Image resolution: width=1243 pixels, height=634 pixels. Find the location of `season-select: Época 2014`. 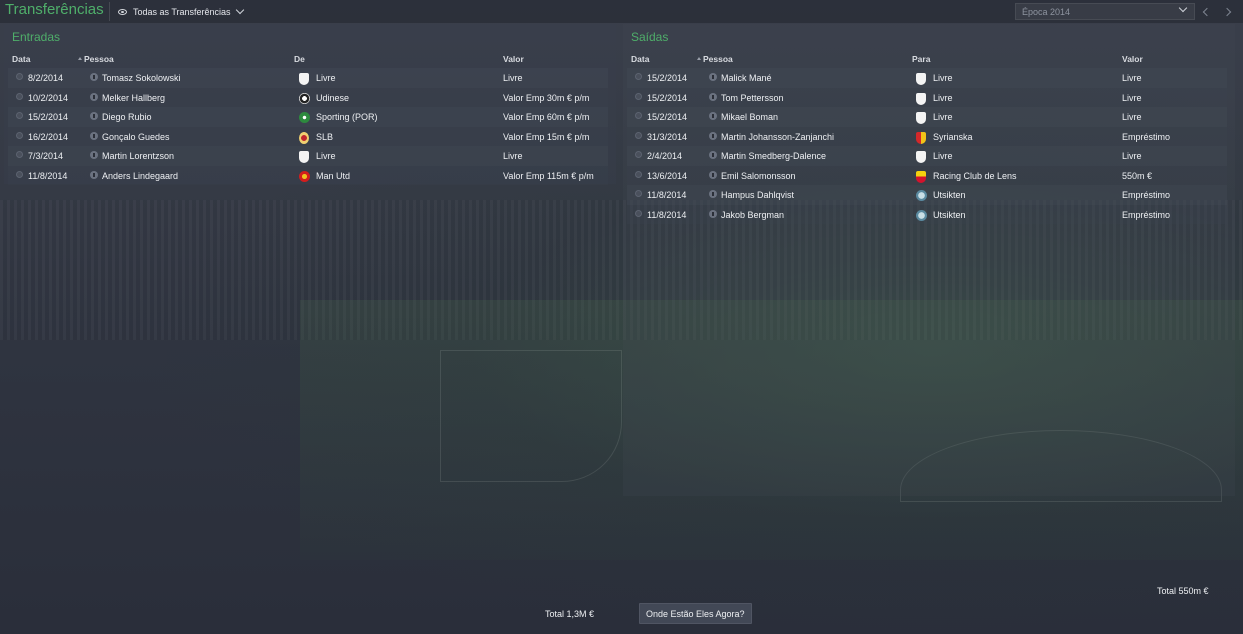

season-select: Época 2014 is located at coordinates (1105, 11).